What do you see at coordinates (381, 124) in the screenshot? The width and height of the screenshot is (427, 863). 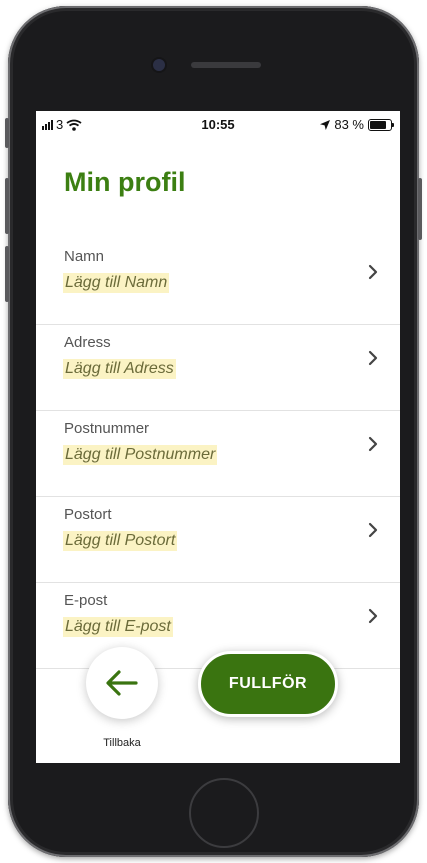 I see `battery-icon` at bounding box center [381, 124].